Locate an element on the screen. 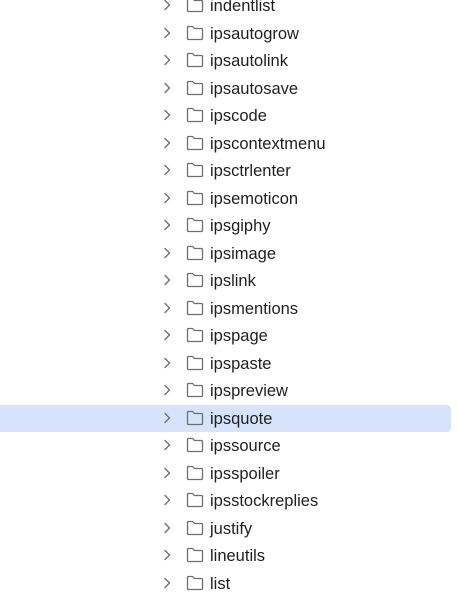  tree-item: ipsctrlenter is located at coordinates (229, 171).